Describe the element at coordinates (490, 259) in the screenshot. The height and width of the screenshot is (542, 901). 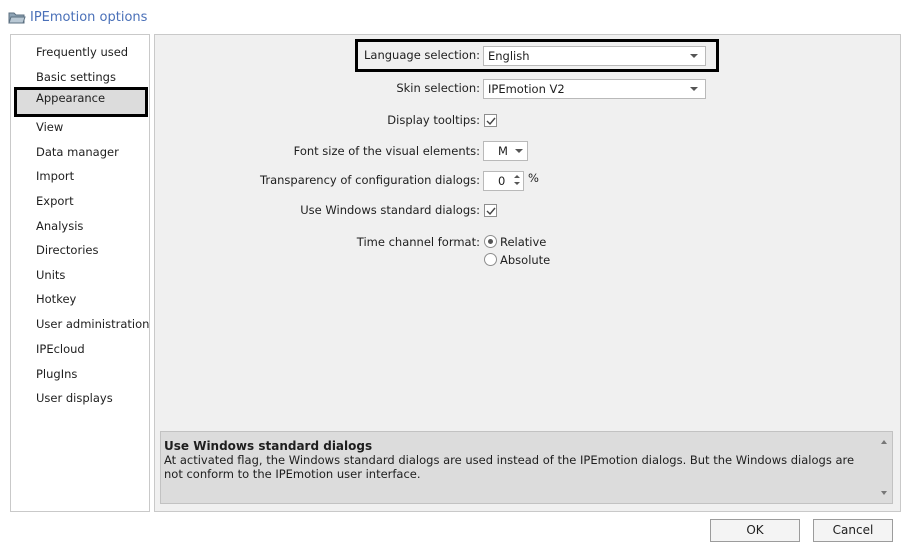
I see `radio-absolute` at that location.